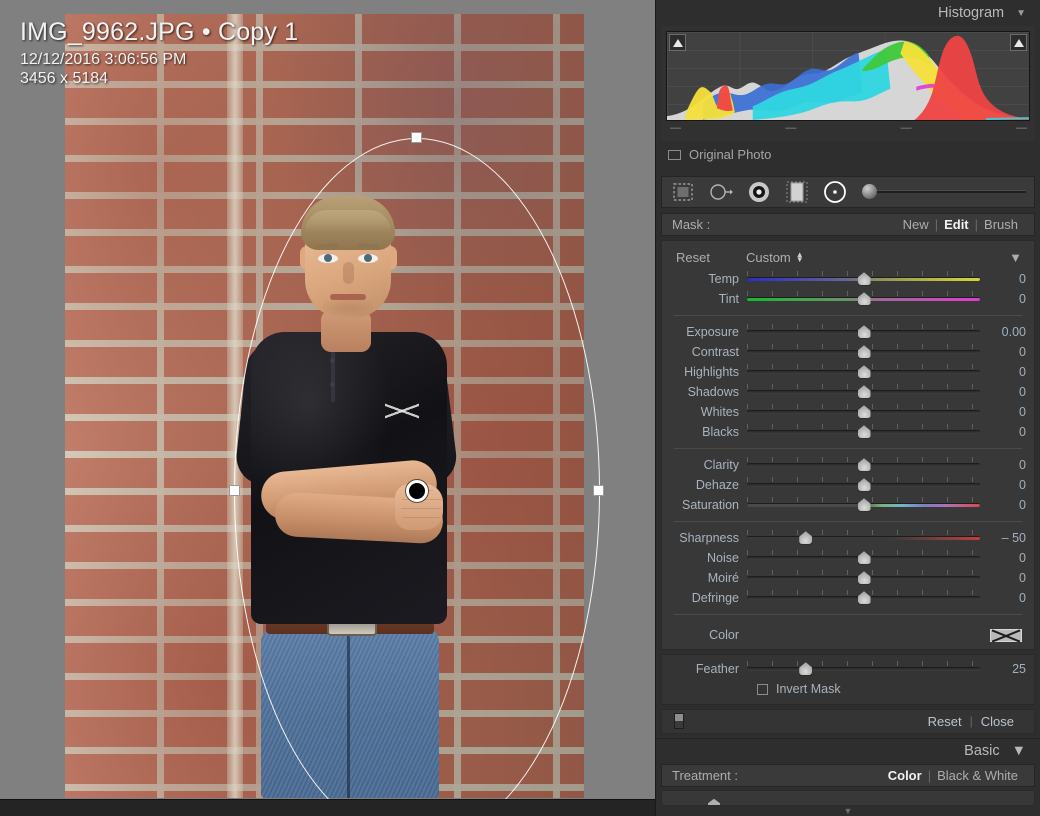  Describe the element at coordinates (693, 257) in the screenshot. I see `adjust-reset-button: Reset` at that location.